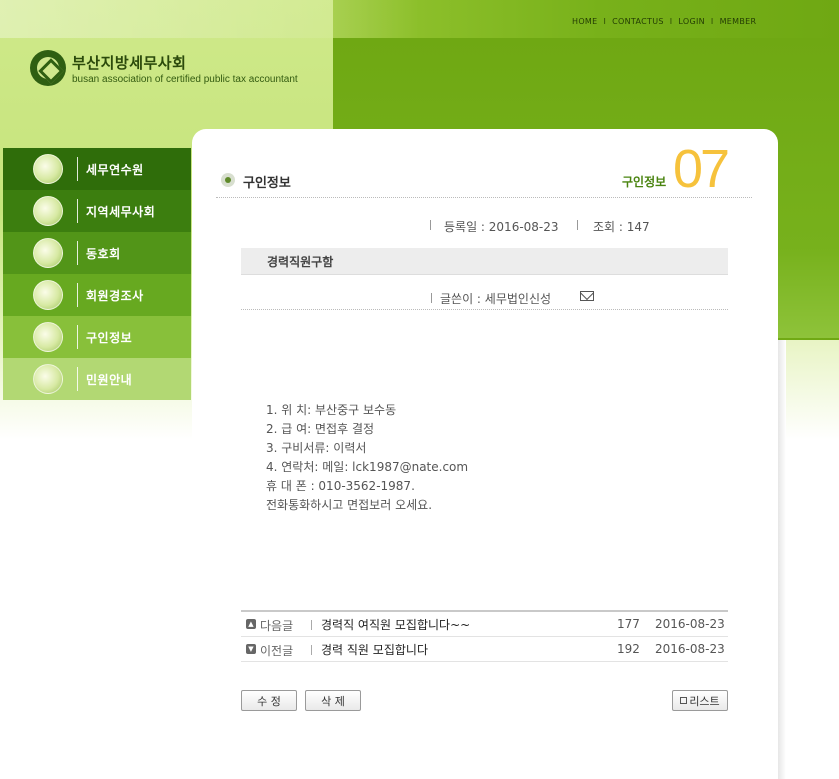 The image size is (839, 779). Describe the element at coordinates (501, 227) in the screenshot. I see `post-date: 등록일 : 2016-08-23` at that location.